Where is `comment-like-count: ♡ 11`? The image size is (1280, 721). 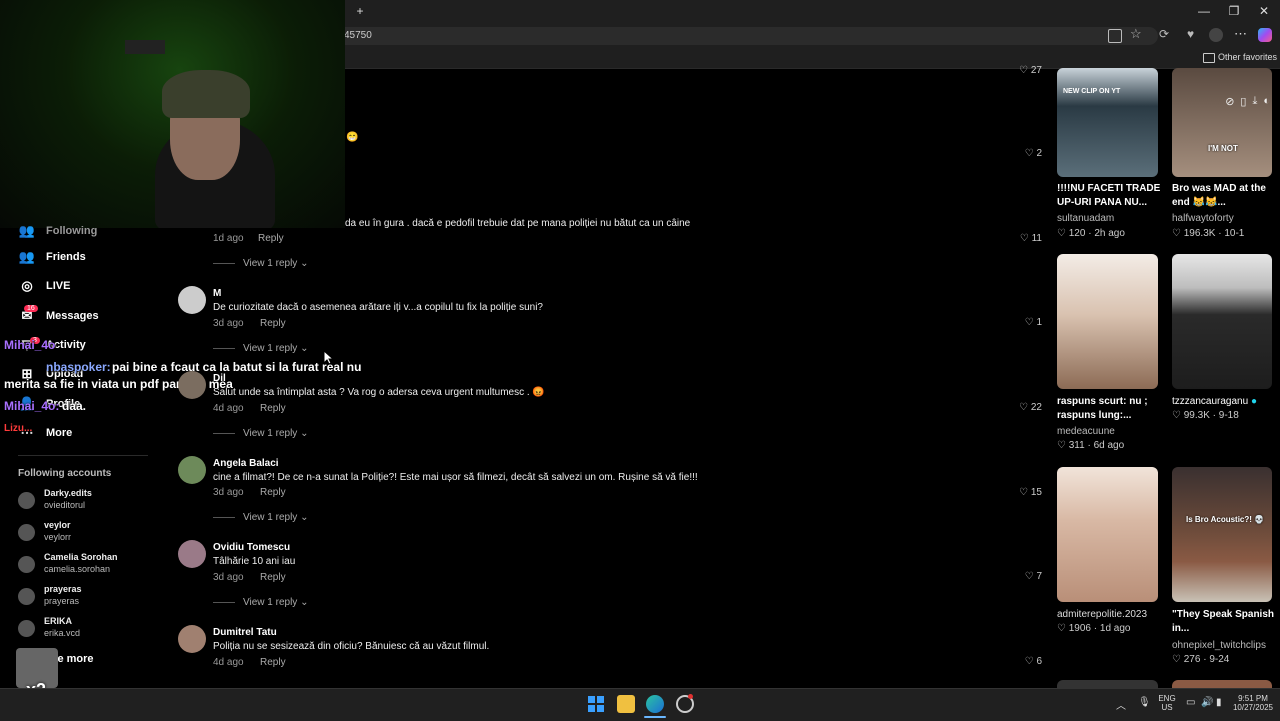 comment-like-count: ♡ 11 is located at coordinates (1022, 238).